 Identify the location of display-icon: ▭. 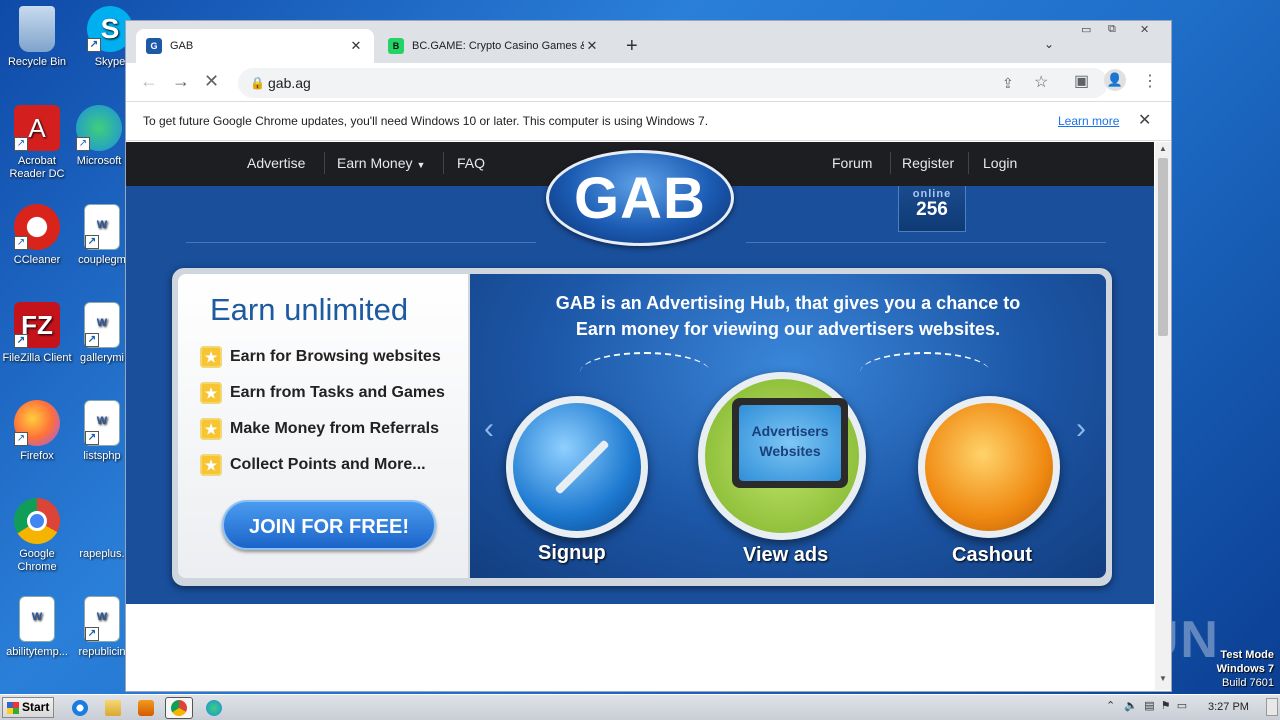
(1182, 706).